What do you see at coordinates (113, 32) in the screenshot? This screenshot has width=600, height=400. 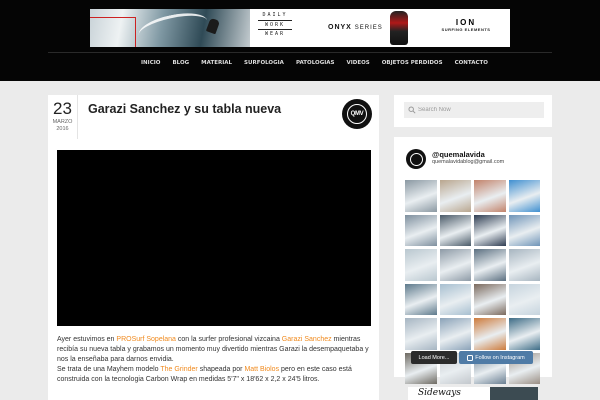 I see `banner-red-frame` at bounding box center [113, 32].